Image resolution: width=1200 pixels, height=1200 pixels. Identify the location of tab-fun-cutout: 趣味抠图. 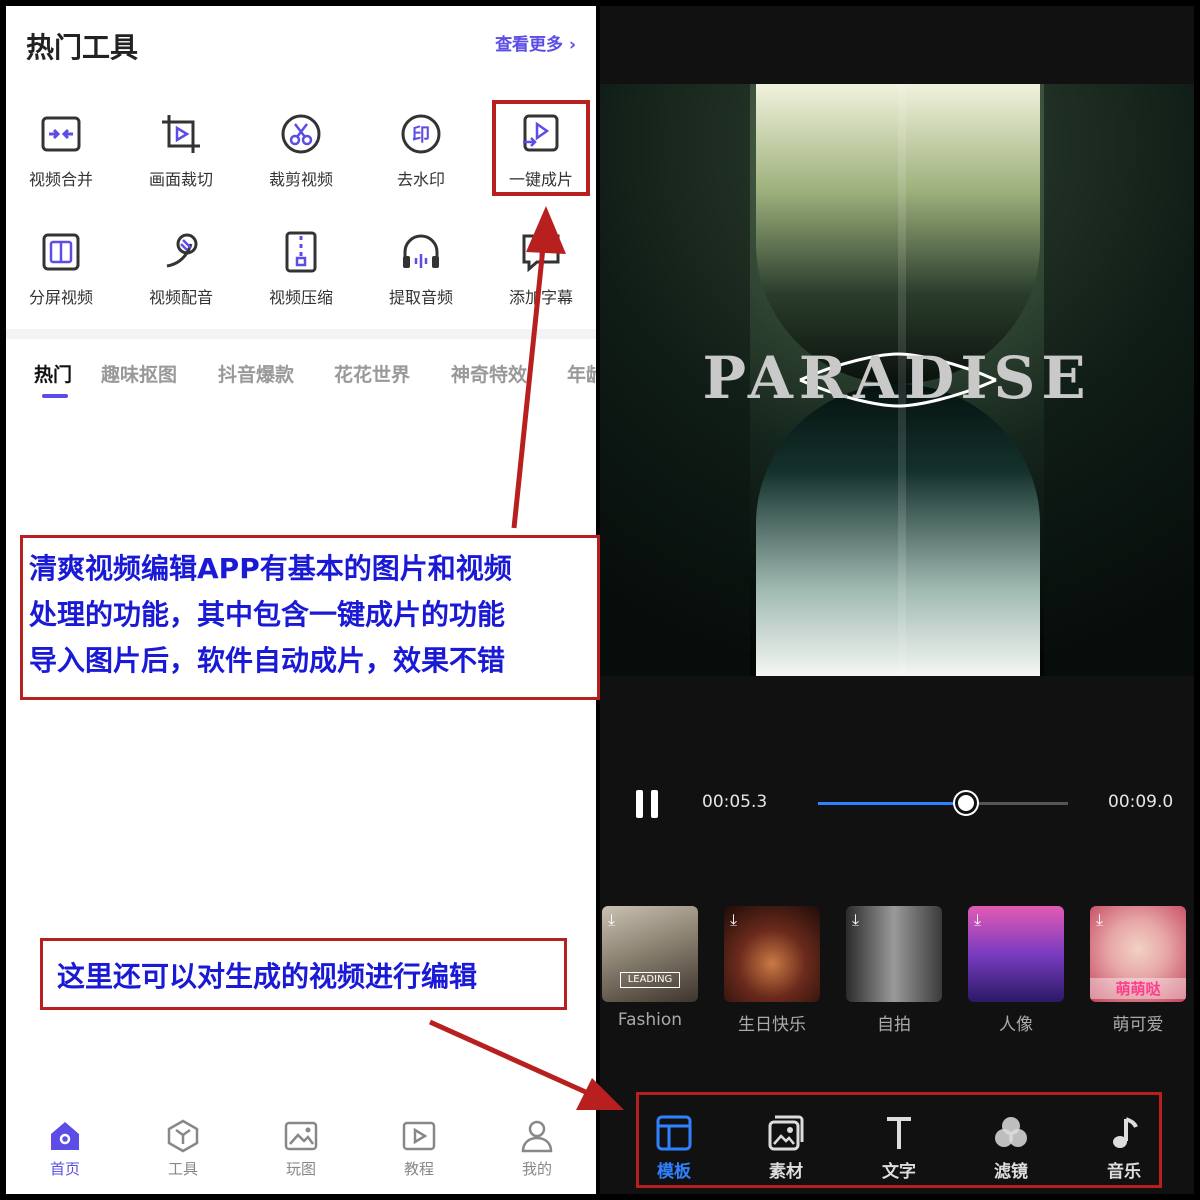
(139, 373).